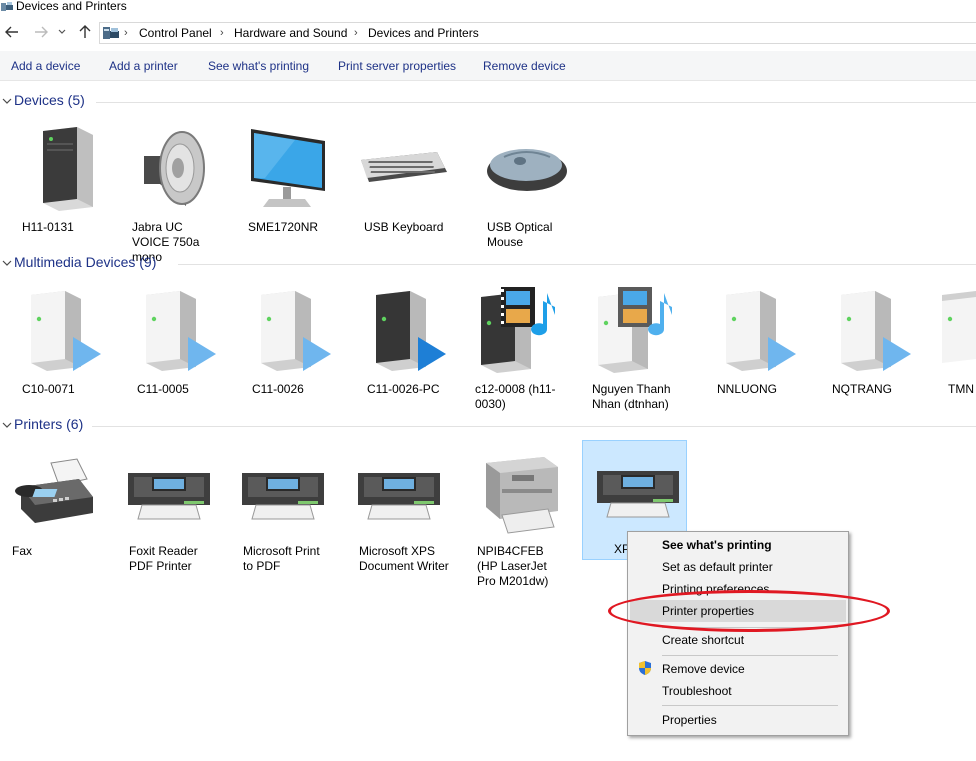 The height and width of the screenshot is (761, 976). Describe the element at coordinates (407, 330) in the screenshot. I see `media-server-dark-icon` at that location.